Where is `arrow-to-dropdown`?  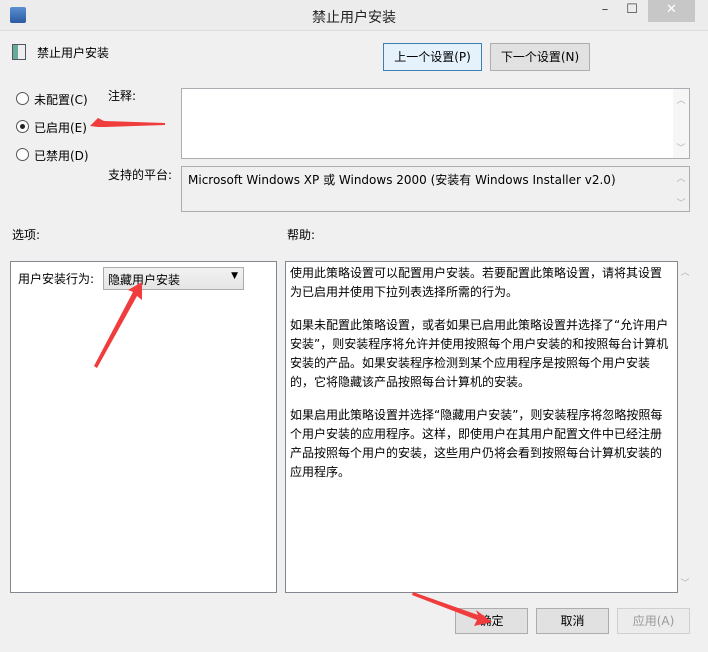
arrow-to-dropdown is located at coordinates (118, 325).